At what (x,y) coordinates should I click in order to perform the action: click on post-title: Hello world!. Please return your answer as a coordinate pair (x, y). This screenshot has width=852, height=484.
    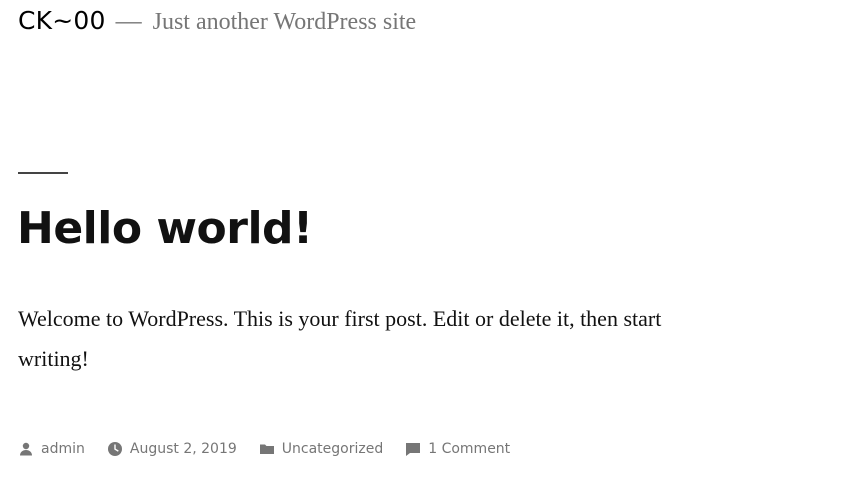
    Looking at the image, I should click on (165, 228).